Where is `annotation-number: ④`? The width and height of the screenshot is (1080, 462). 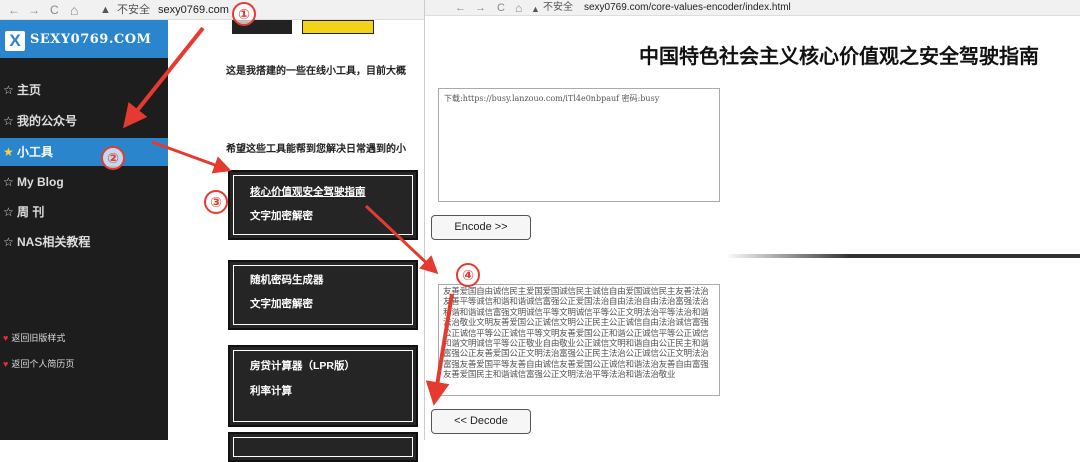 annotation-number: ④ is located at coordinates (468, 275).